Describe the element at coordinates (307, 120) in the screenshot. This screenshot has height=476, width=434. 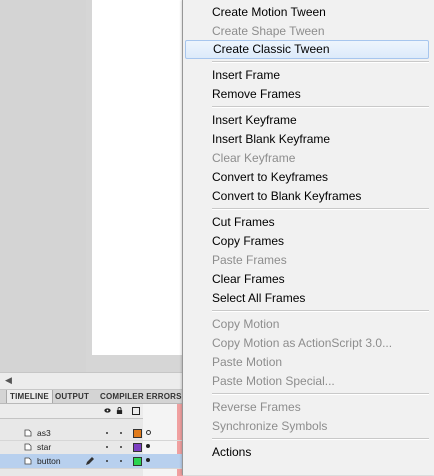
I see `menu-item-insert-keyframe: Insert Keyframe` at that location.